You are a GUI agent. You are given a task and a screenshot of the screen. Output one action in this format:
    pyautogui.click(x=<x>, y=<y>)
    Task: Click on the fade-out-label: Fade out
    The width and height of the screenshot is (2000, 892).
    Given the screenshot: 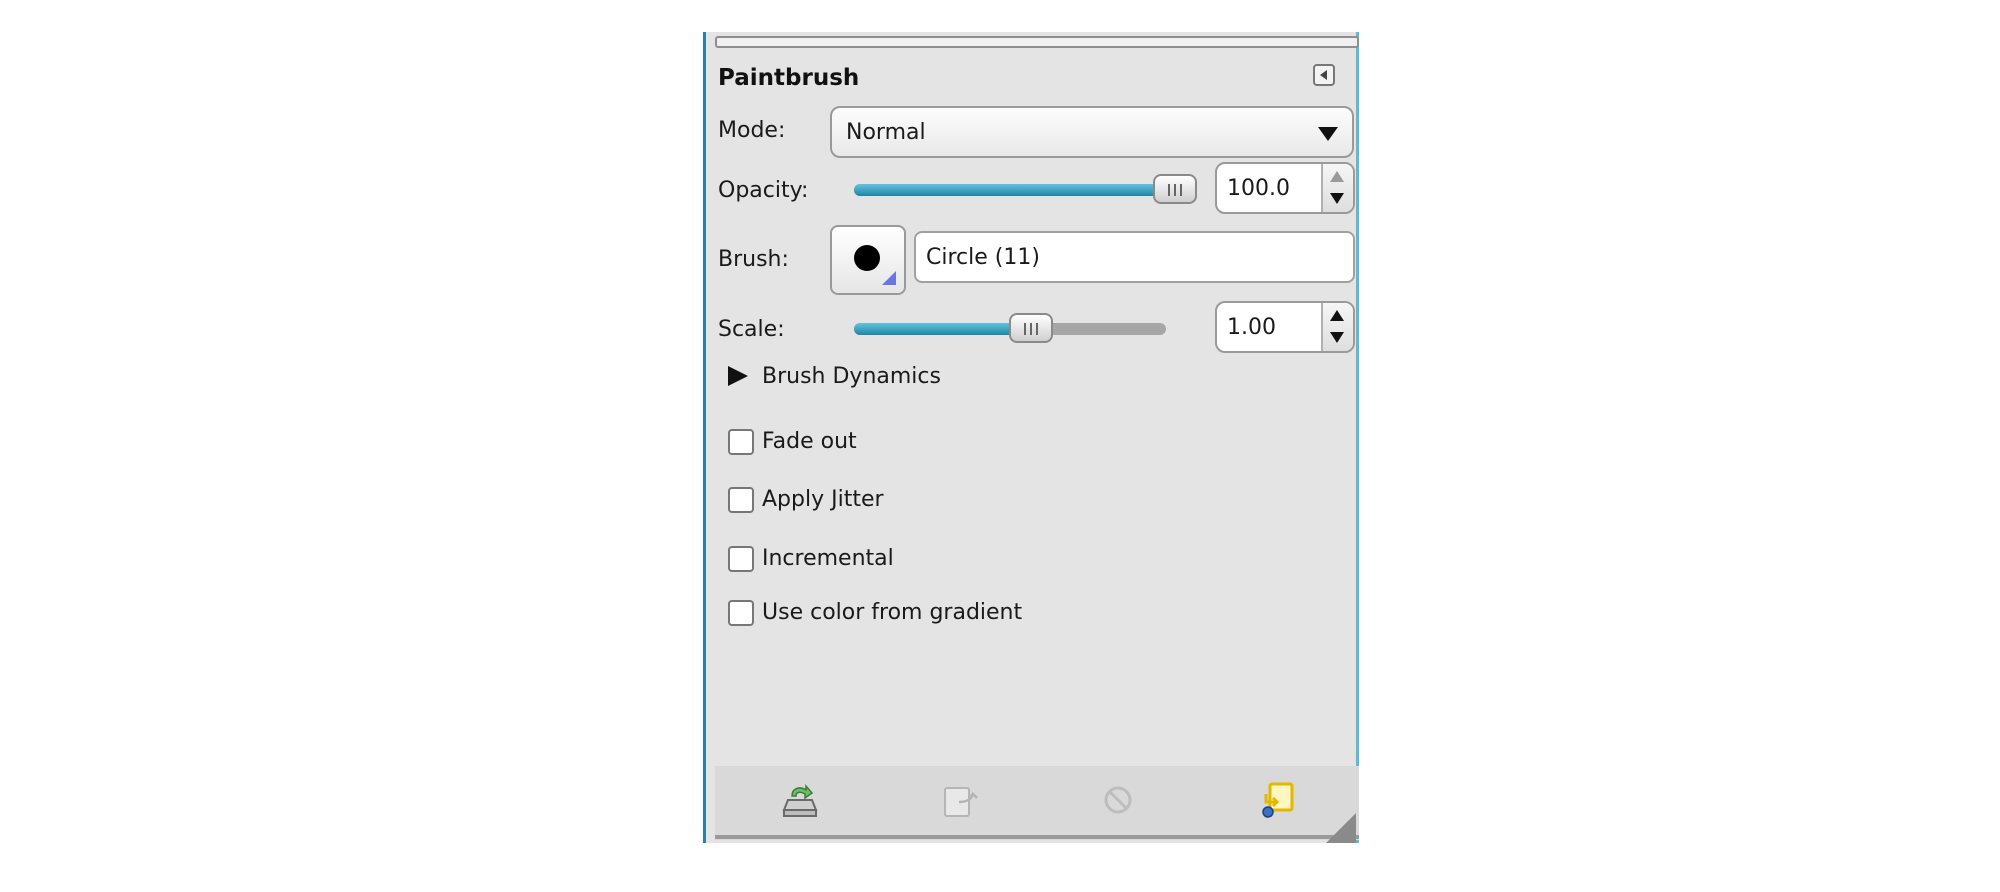 What is the action you would take?
    pyautogui.click(x=809, y=441)
    